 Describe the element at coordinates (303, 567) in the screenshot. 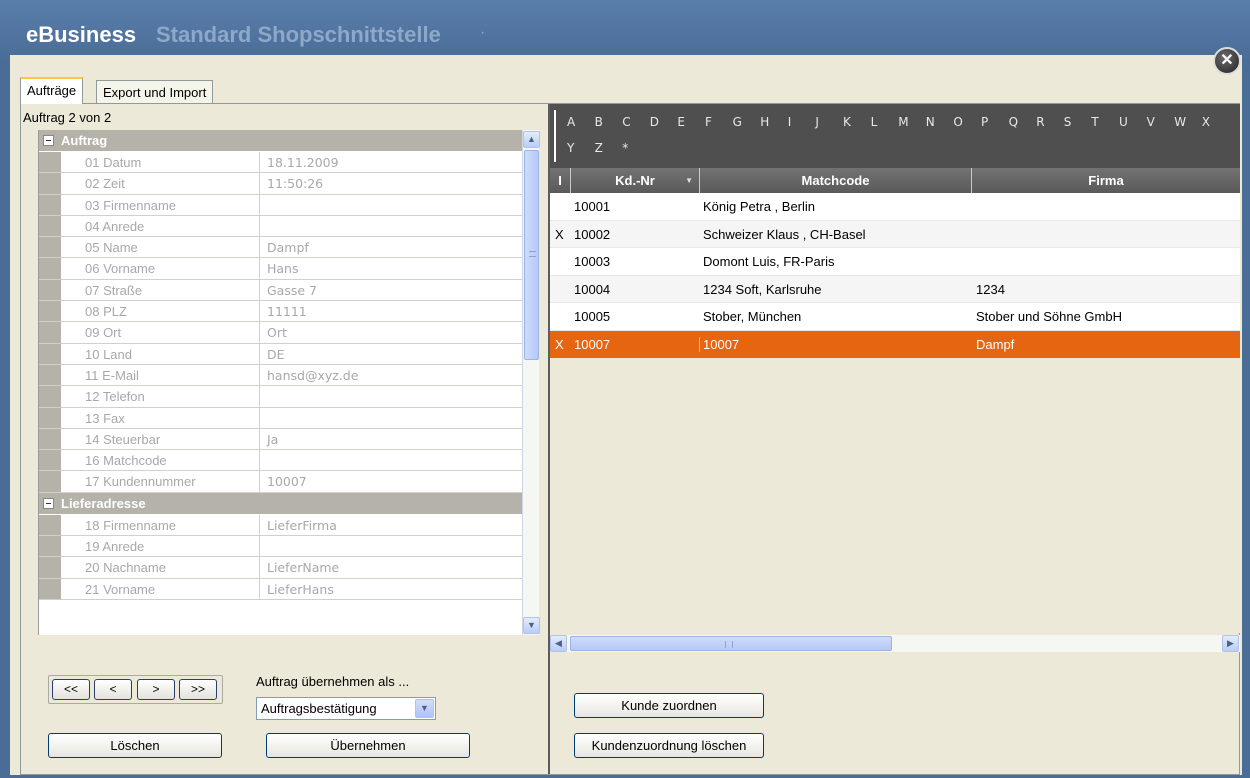

I see `property-value: LieferName` at that location.